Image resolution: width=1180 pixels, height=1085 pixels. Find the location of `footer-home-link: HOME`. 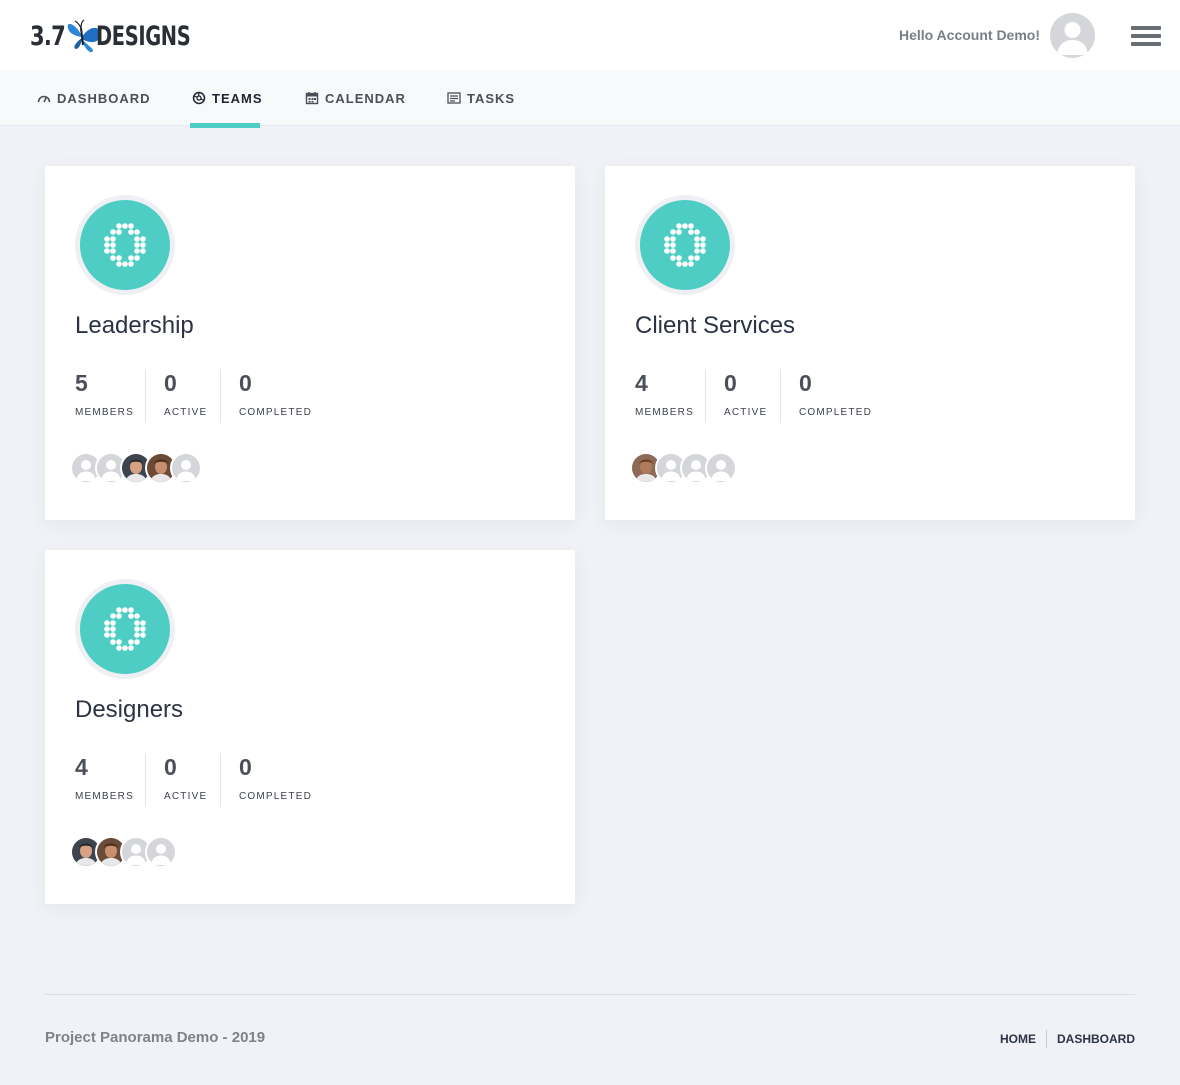

footer-home-link: HOME is located at coordinates (1018, 1039).